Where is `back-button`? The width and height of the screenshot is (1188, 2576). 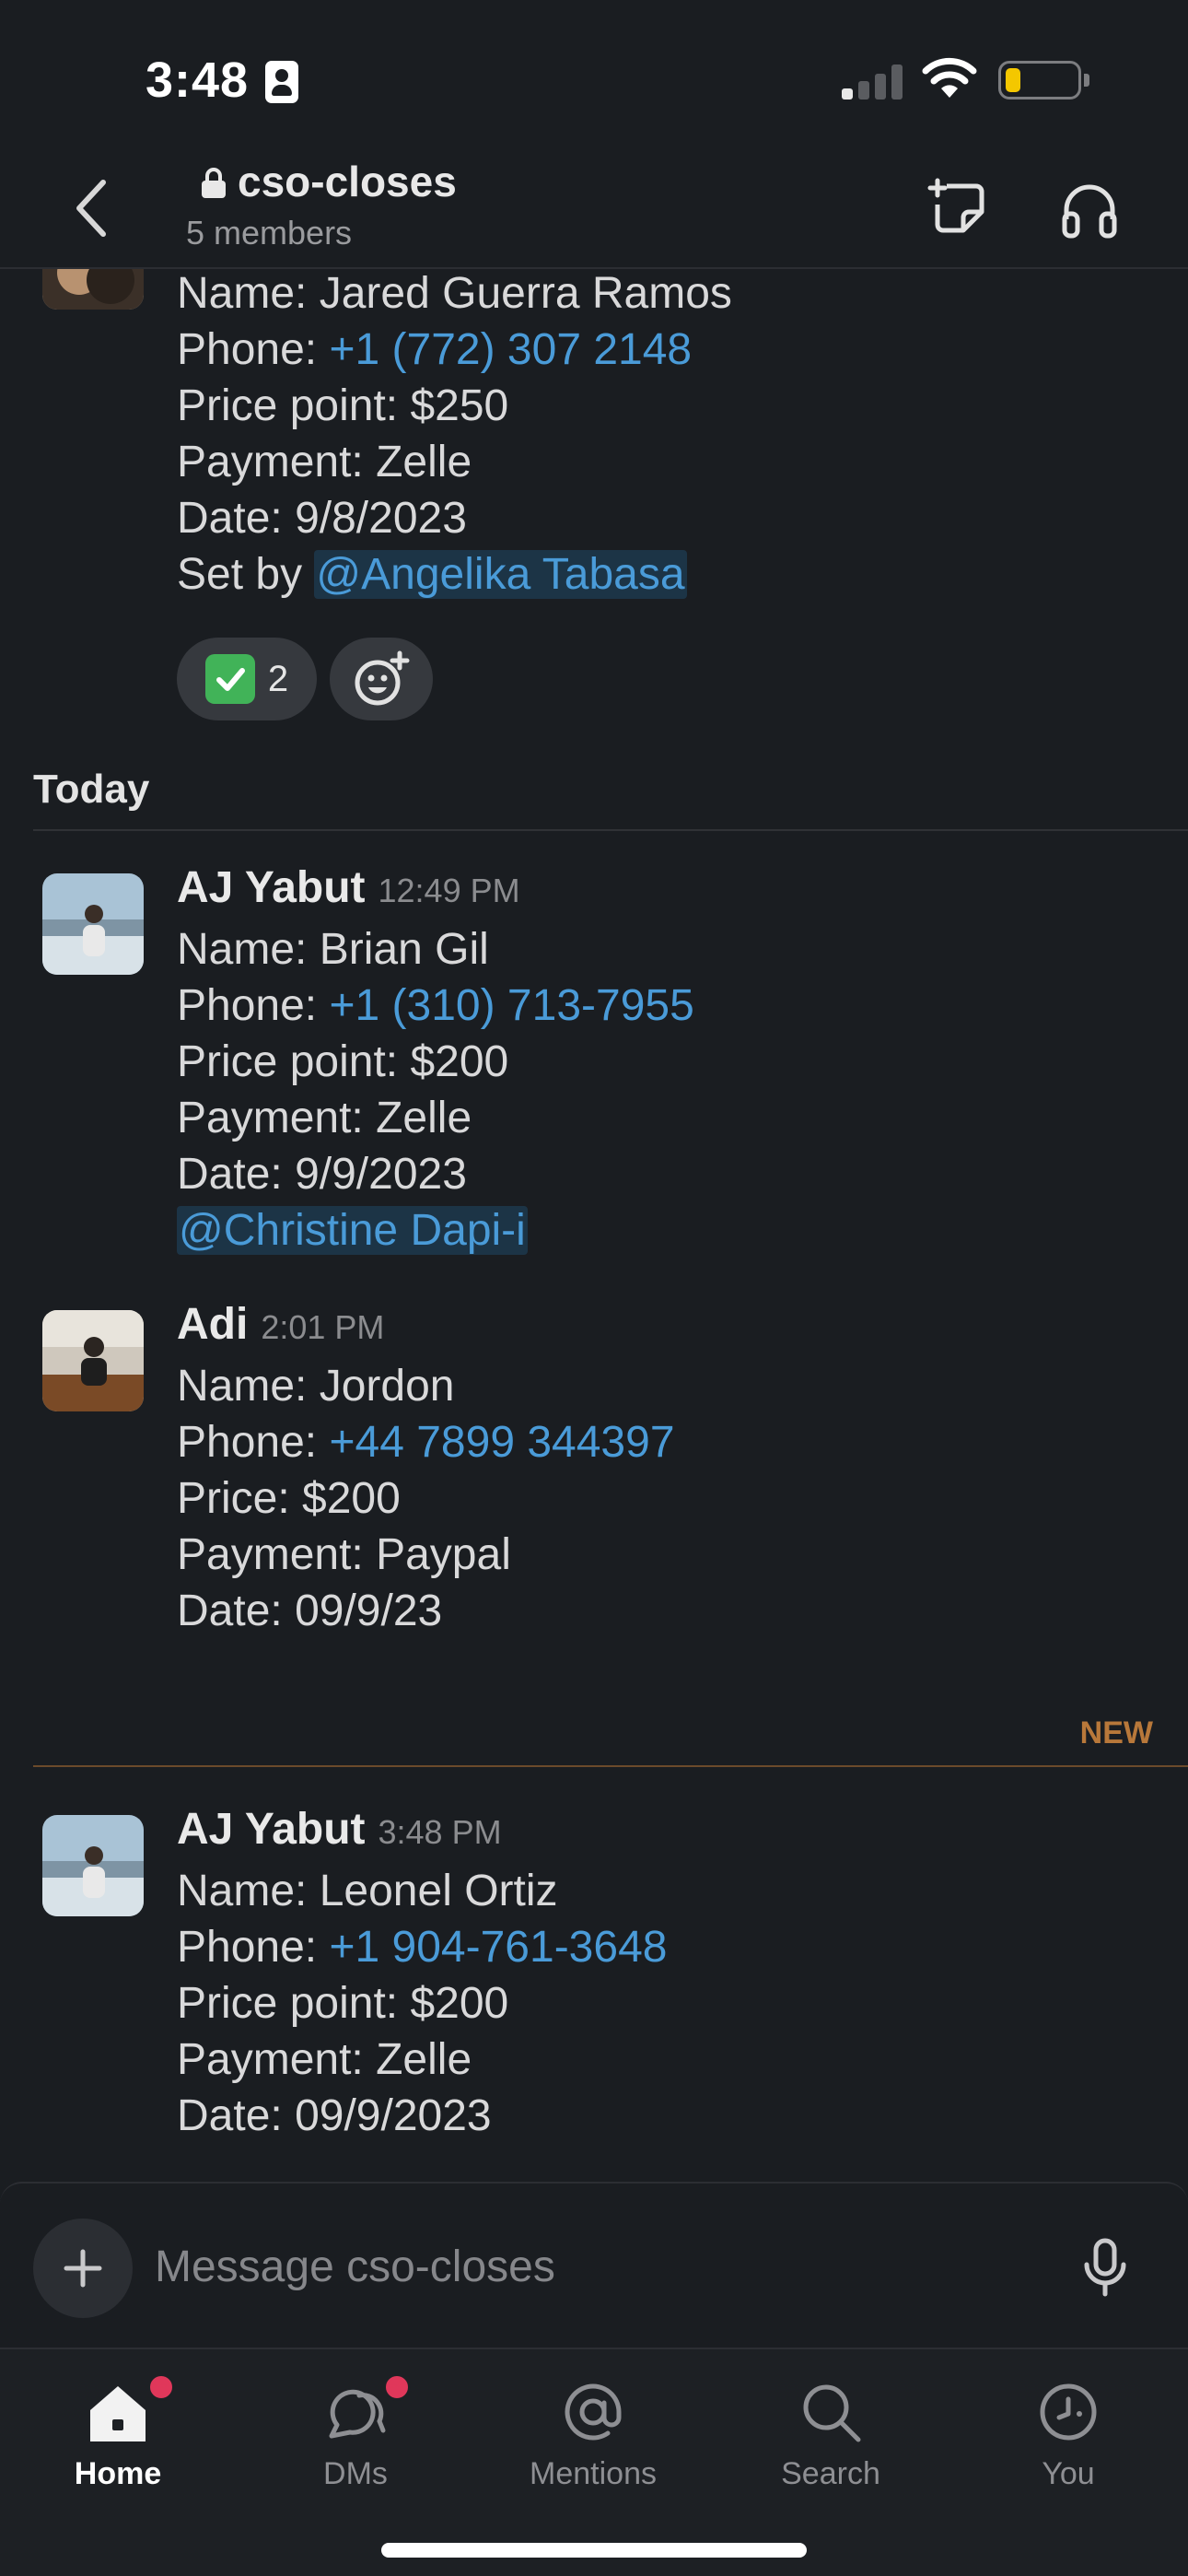
back-button is located at coordinates (92, 208).